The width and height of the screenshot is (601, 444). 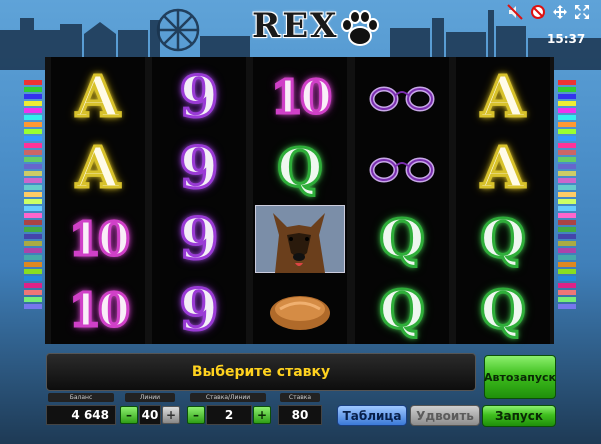 I want to click on lines-minus-button: –, so click(x=129, y=415).